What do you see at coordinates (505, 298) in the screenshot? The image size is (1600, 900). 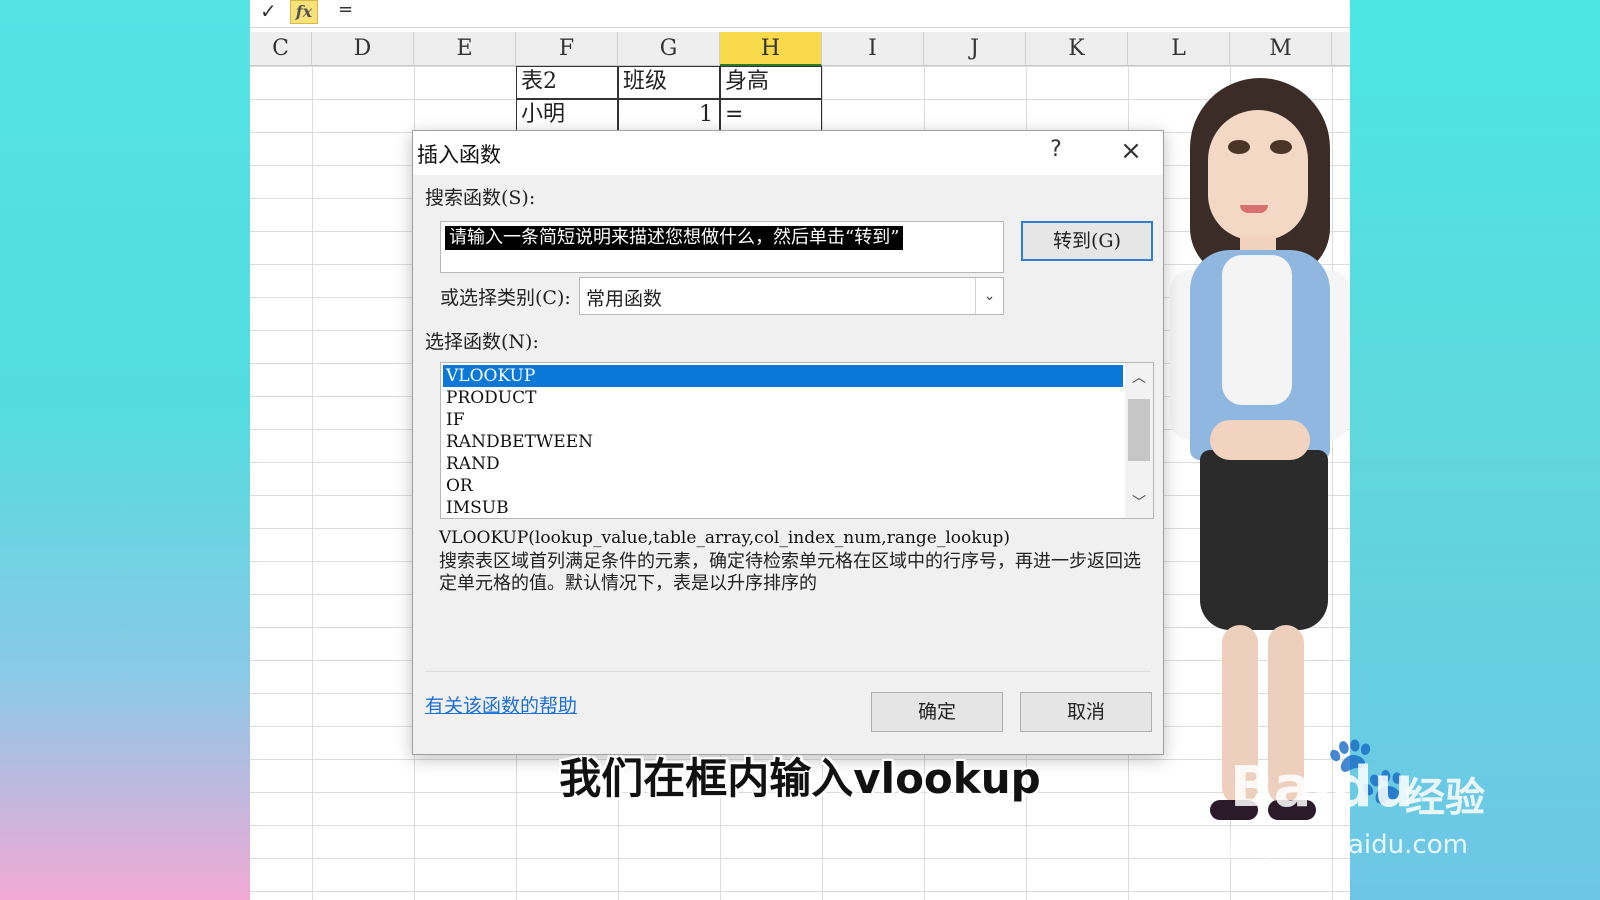 I see `category-label: 或选择类别(C):` at bounding box center [505, 298].